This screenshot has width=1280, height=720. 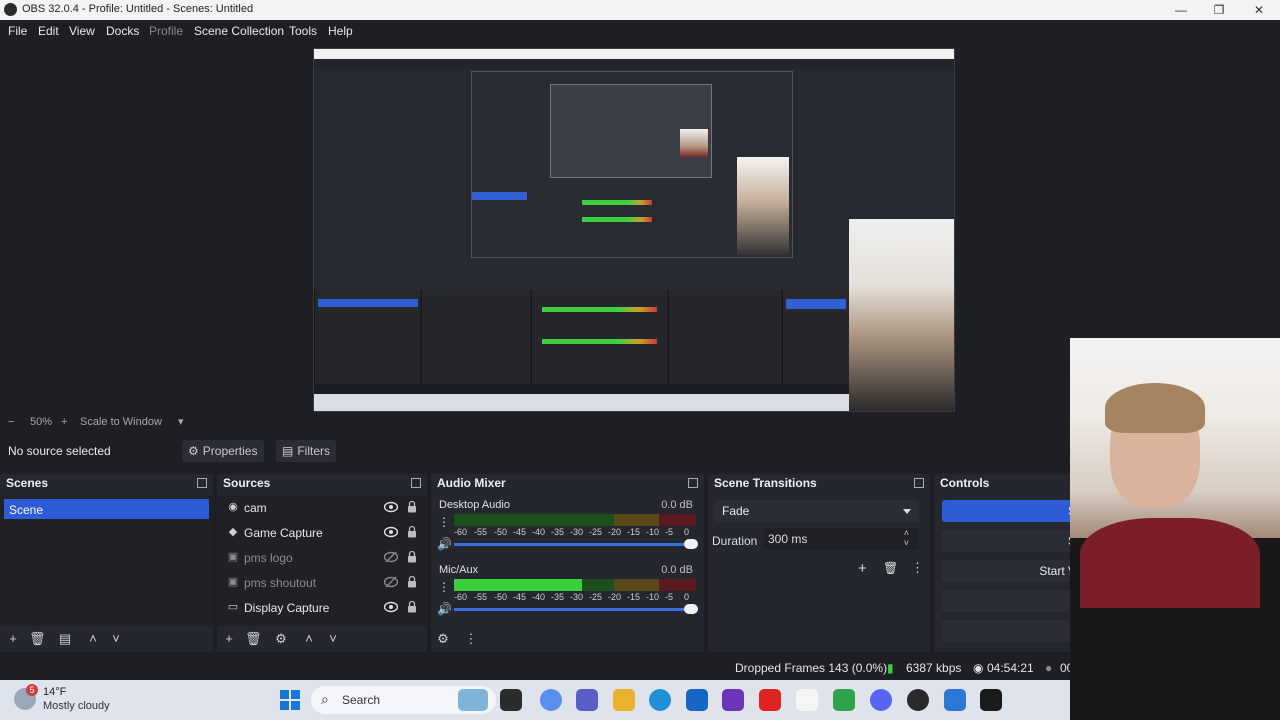 I want to click on controls-dock: Controls S S Start V, so click(x=1002, y=563).